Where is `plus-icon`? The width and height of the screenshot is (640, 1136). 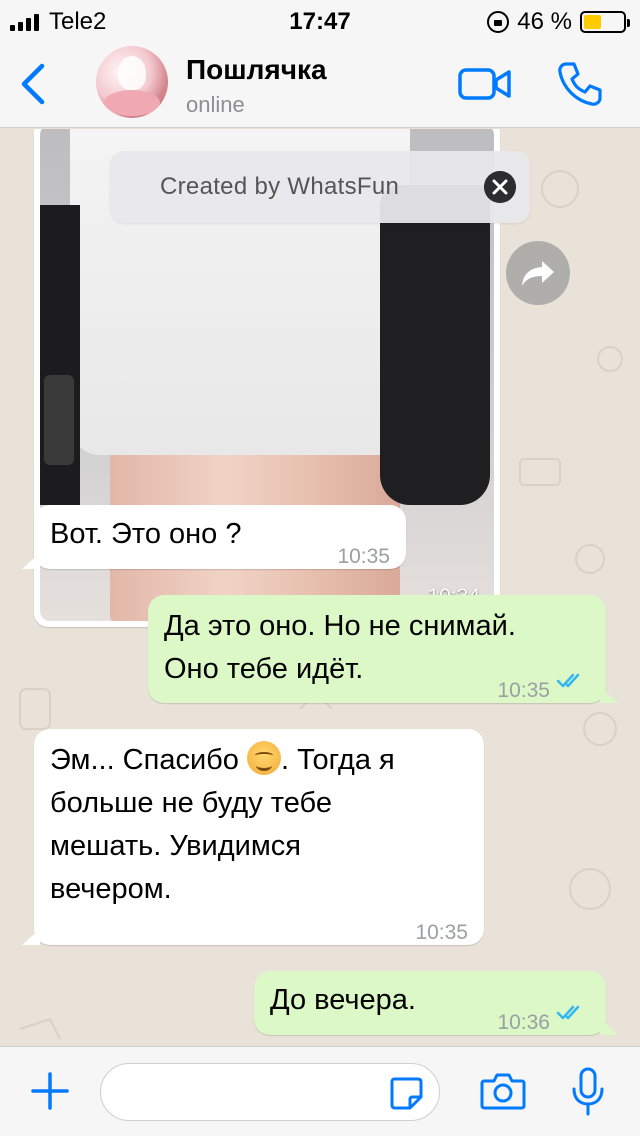
plus-icon is located at coordinates (50, 1091).